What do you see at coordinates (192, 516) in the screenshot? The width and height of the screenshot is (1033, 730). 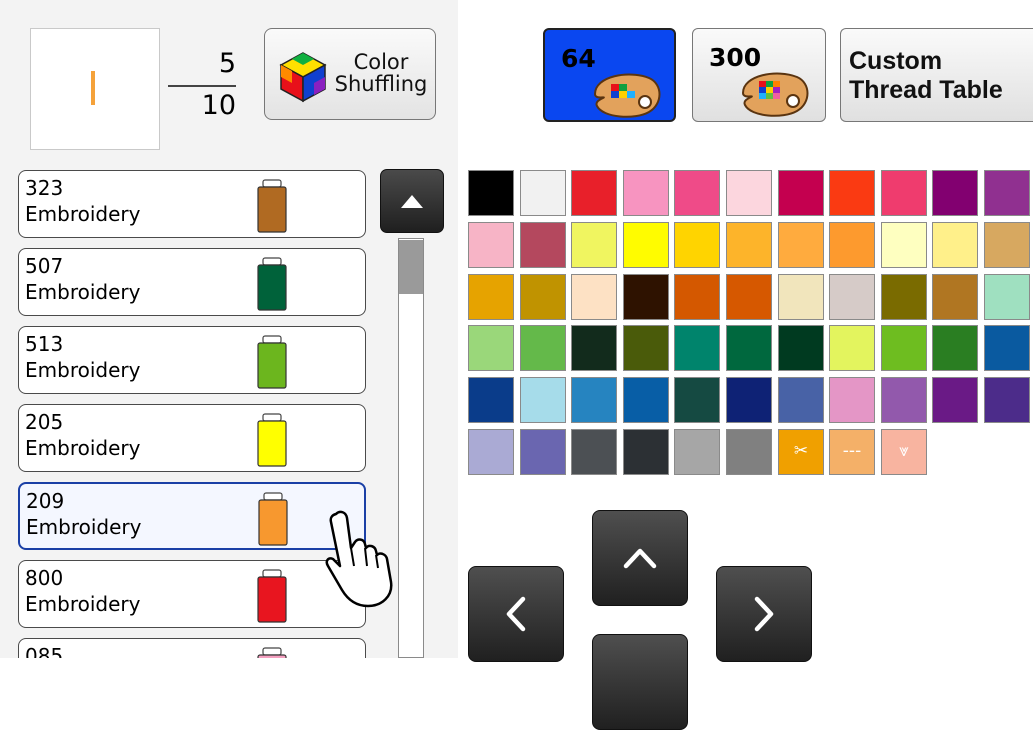 I see `thread-list-item: 209 Embroidery` at bounding box center [192, 516].